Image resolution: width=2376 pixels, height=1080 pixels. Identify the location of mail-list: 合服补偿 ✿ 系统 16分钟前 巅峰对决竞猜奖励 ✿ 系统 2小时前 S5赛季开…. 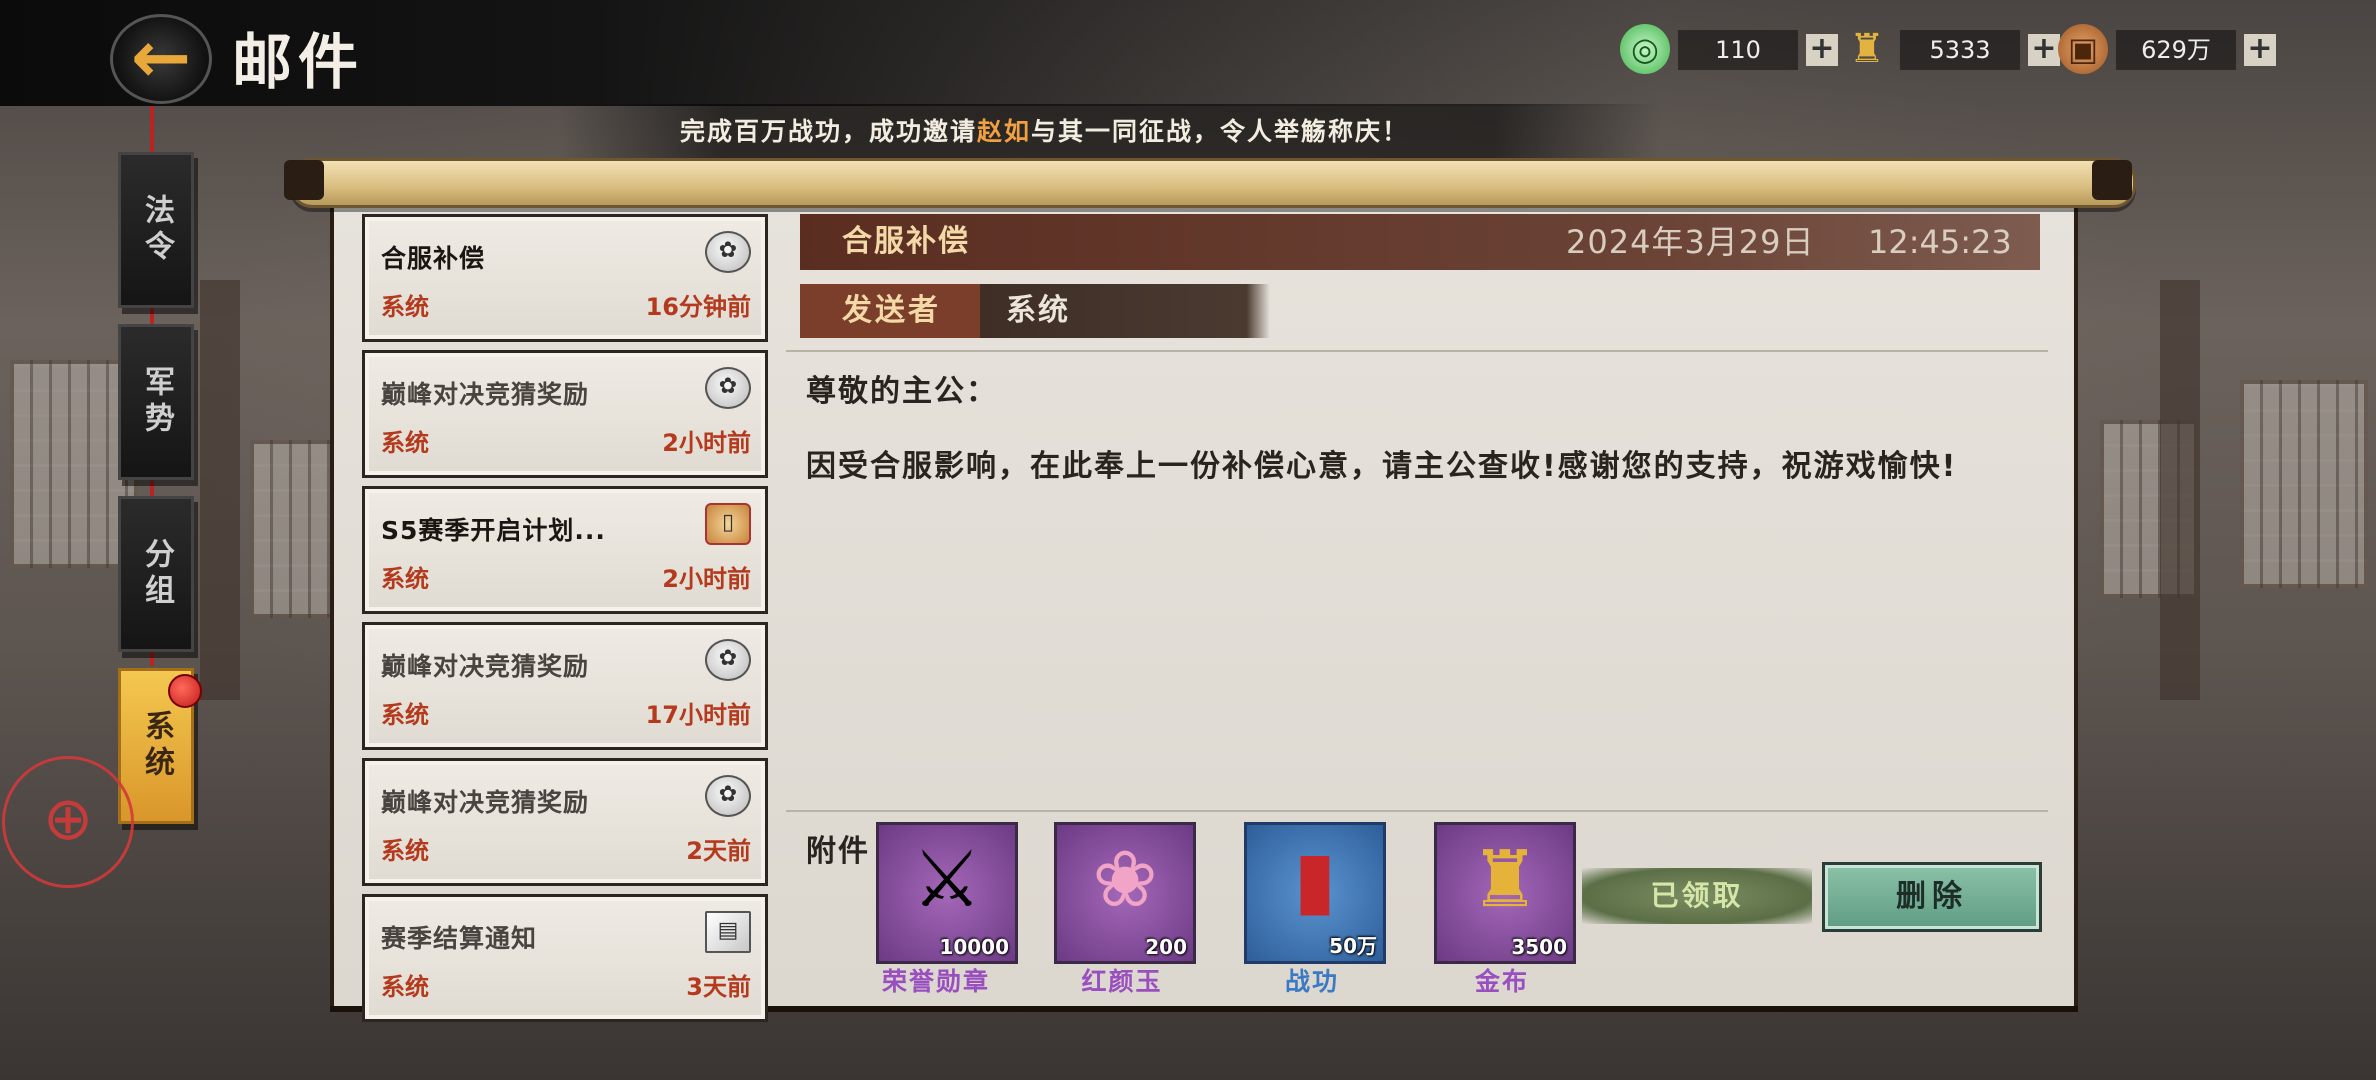
(565, 622).